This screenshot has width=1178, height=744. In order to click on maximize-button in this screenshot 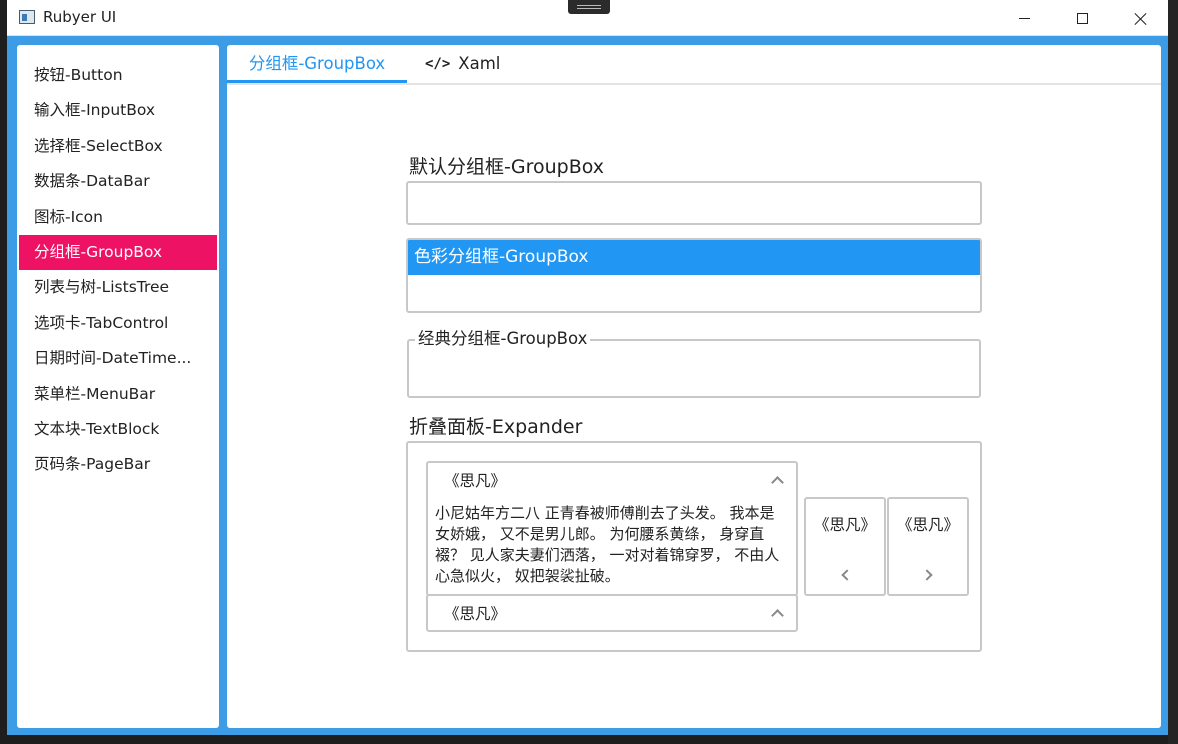, I will do `click(1082, 18)`.